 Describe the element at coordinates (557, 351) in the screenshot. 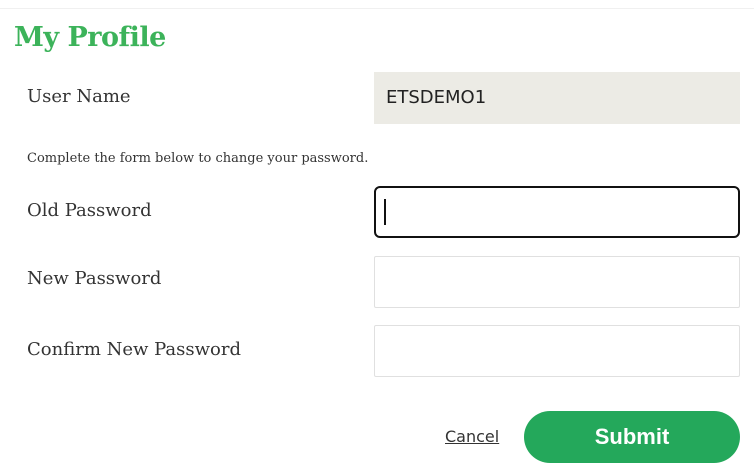

I see `confirm-password-field` at that location.